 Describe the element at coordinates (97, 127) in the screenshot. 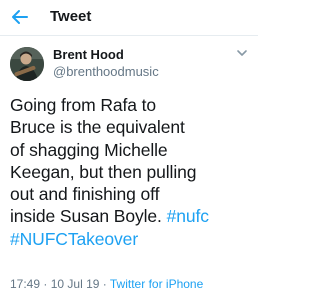

I see `tweet-text-line: Bruce is the equivalent` at that location.